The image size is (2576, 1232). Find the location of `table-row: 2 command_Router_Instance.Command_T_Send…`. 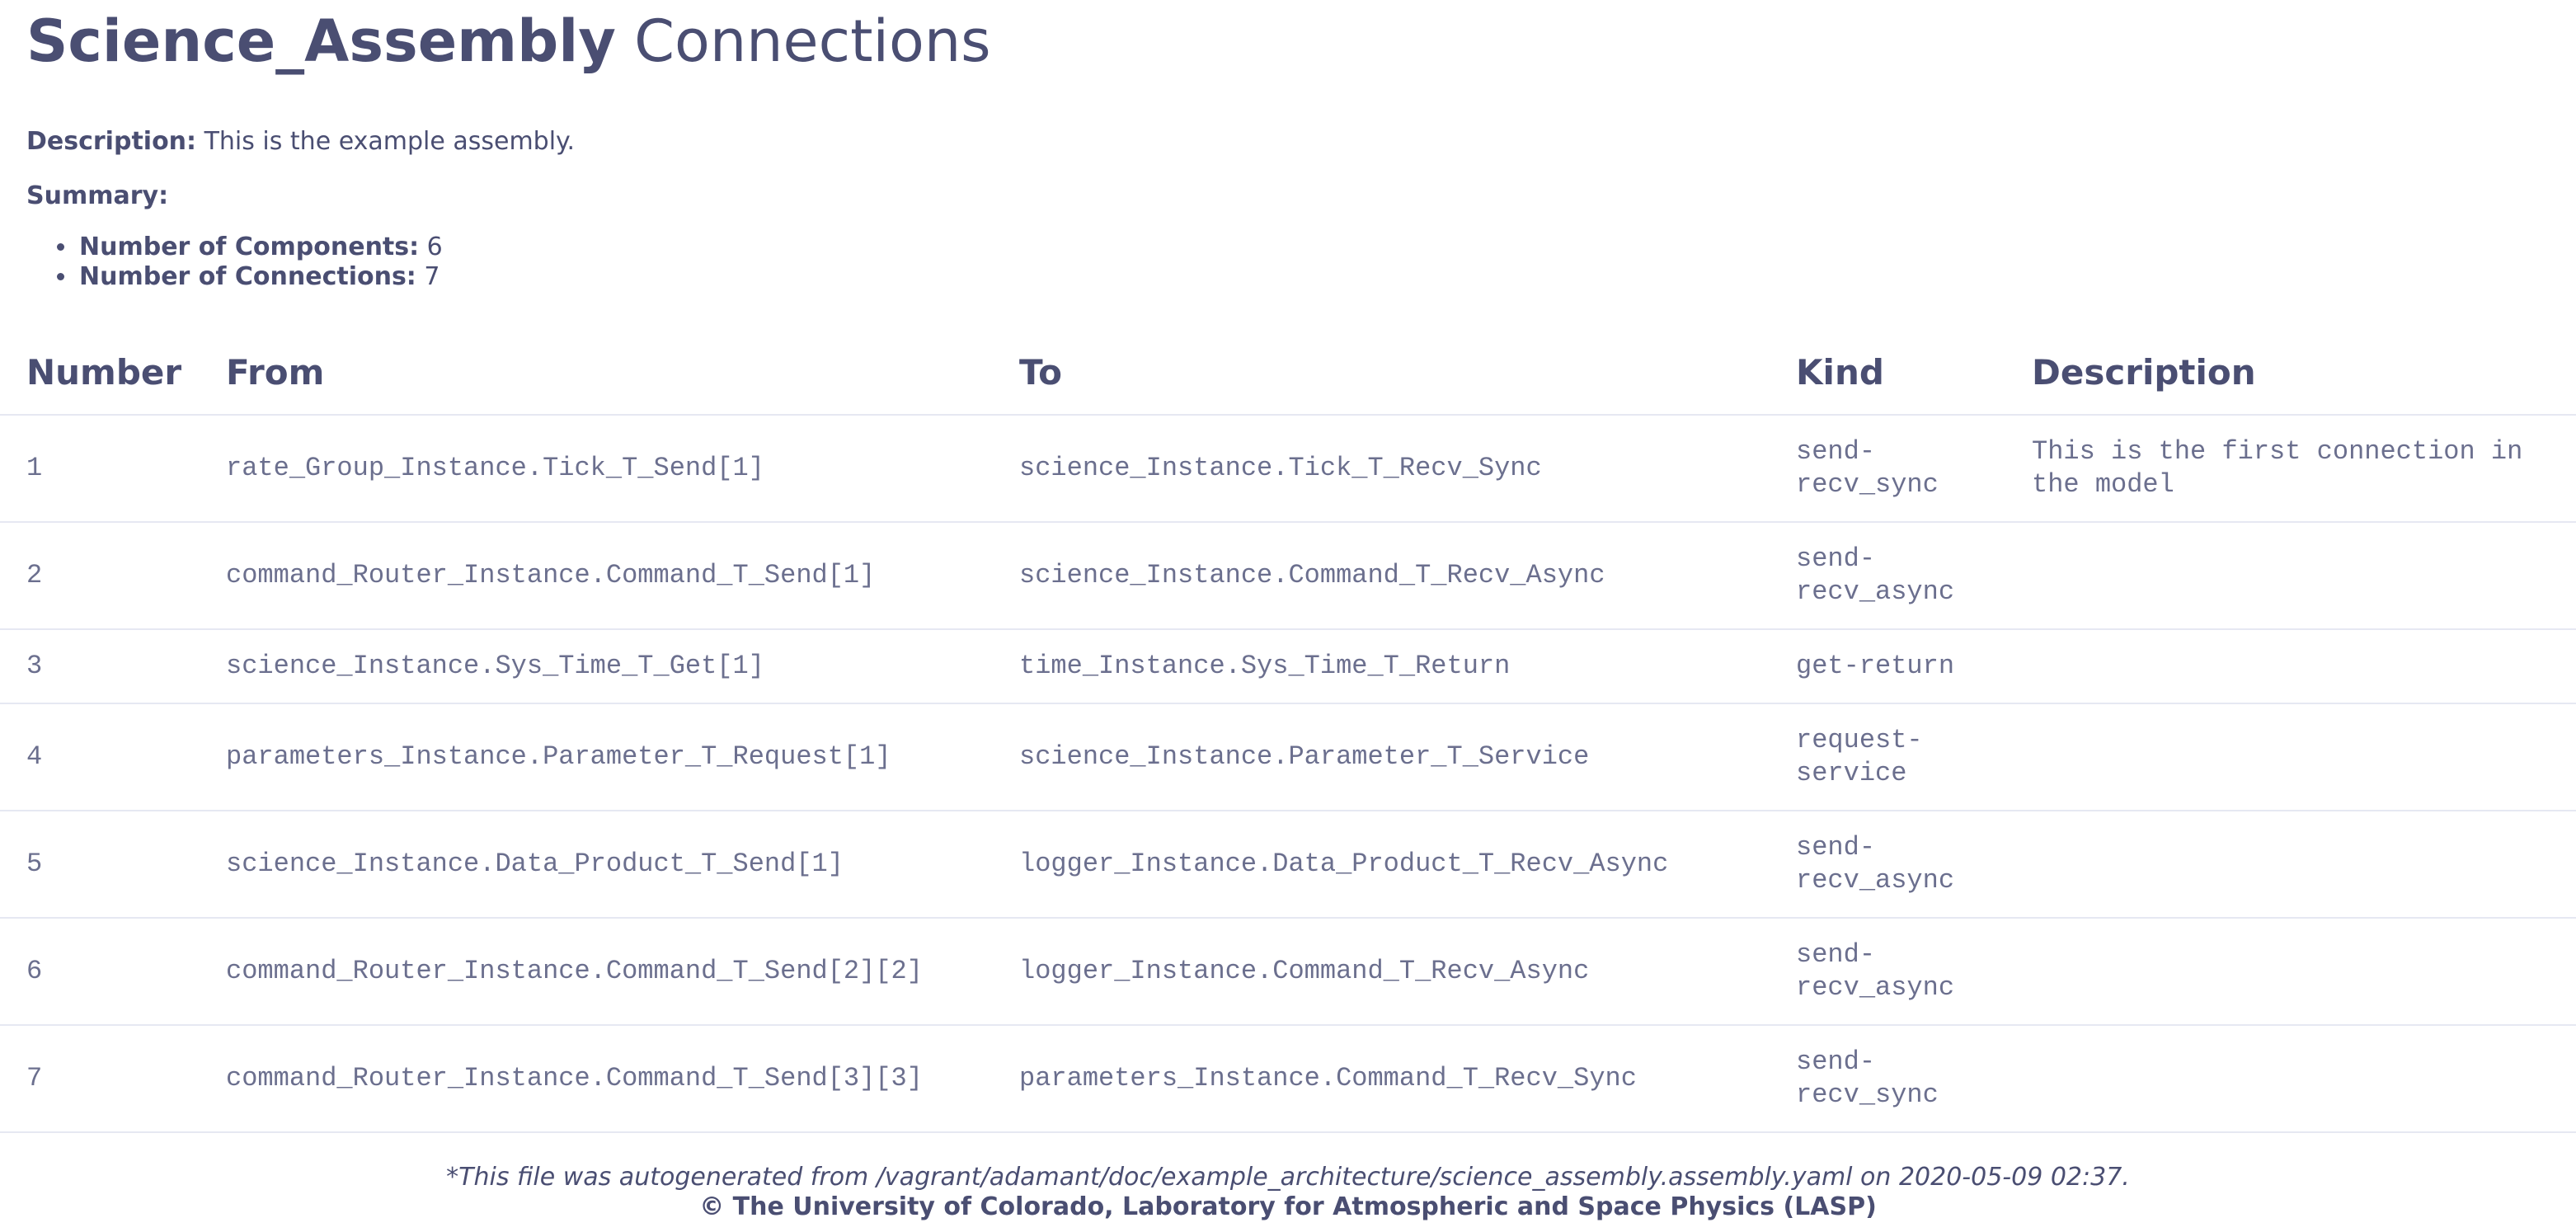

table-row: 2 command_Router_Instance.Command_T_Send… is located at coordinates (1288, 576).